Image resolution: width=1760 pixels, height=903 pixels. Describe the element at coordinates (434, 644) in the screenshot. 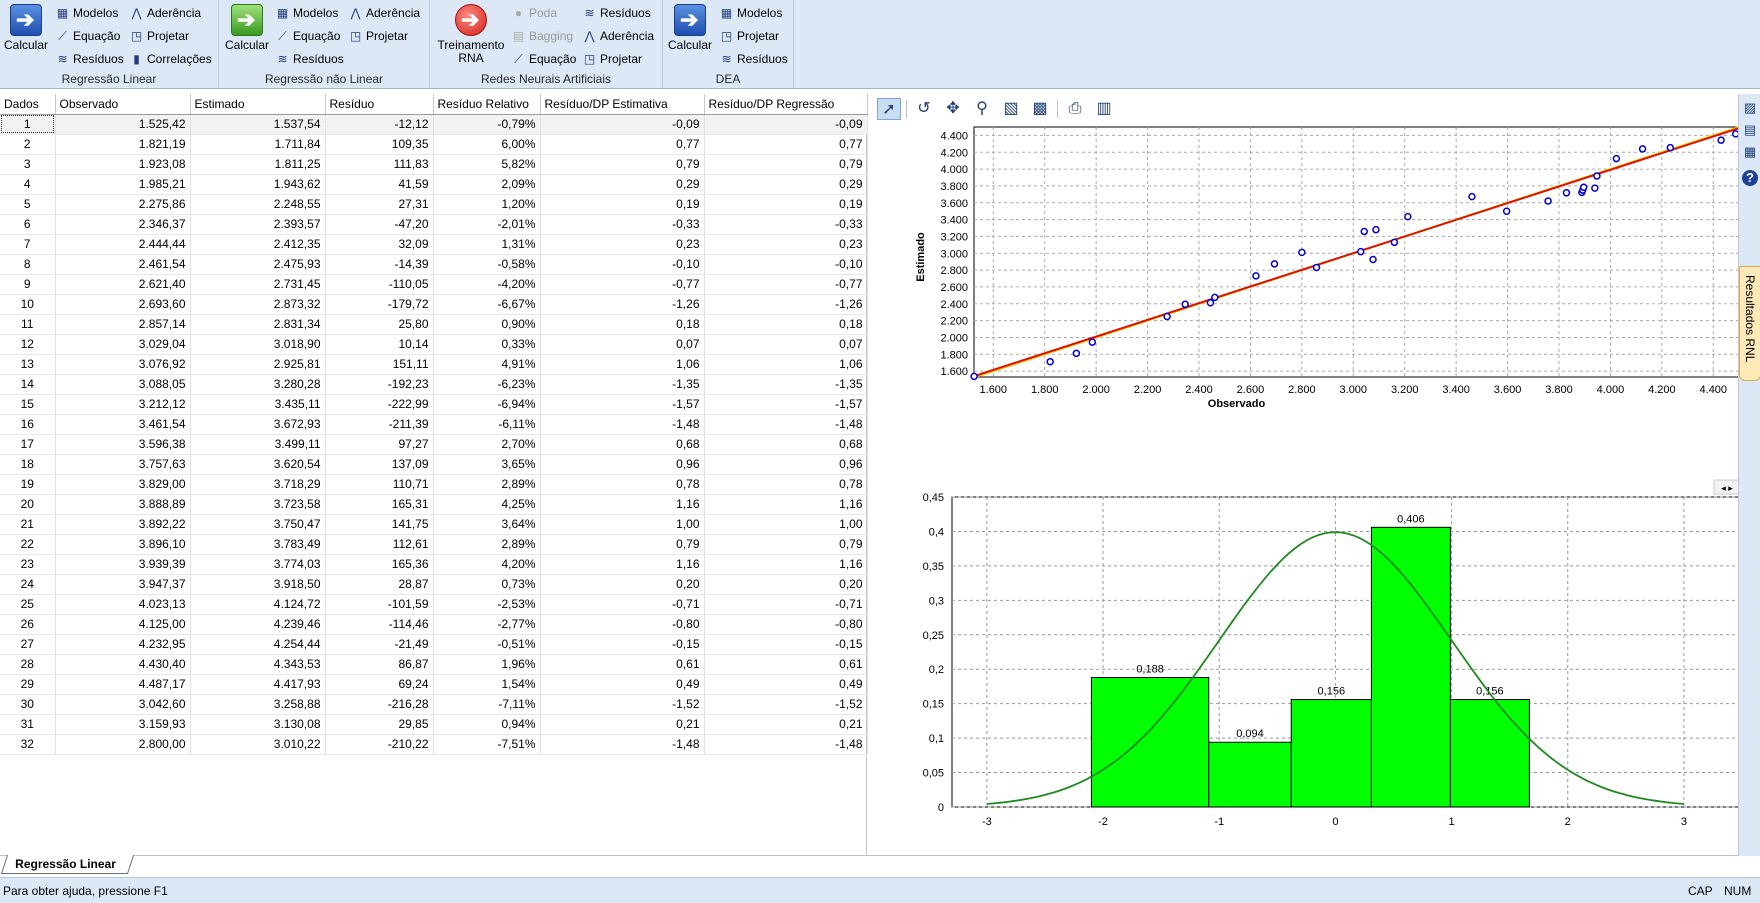

I see `table-row: 27 4.232,95 4.254,44 -21,49 -0,51% -0,15 -0,15` at that location.